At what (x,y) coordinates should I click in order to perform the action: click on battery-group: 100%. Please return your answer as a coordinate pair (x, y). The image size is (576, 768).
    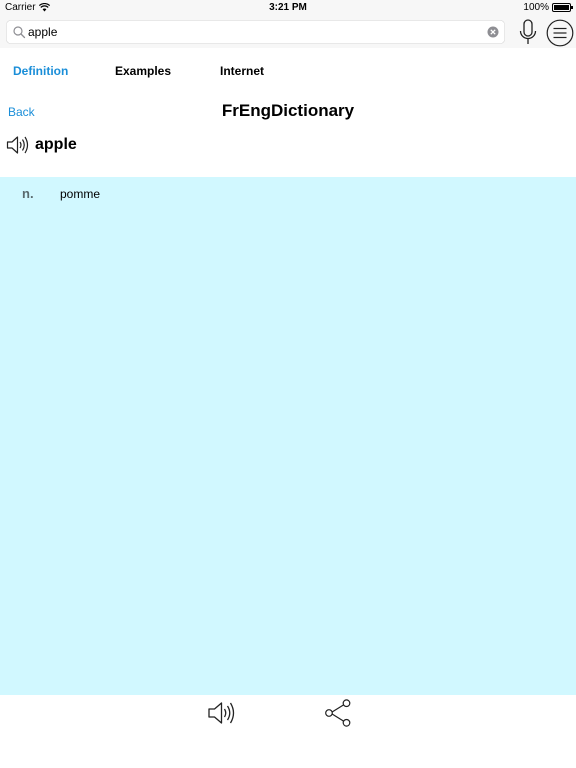
    Looking at the image, I should click on (548, 7).